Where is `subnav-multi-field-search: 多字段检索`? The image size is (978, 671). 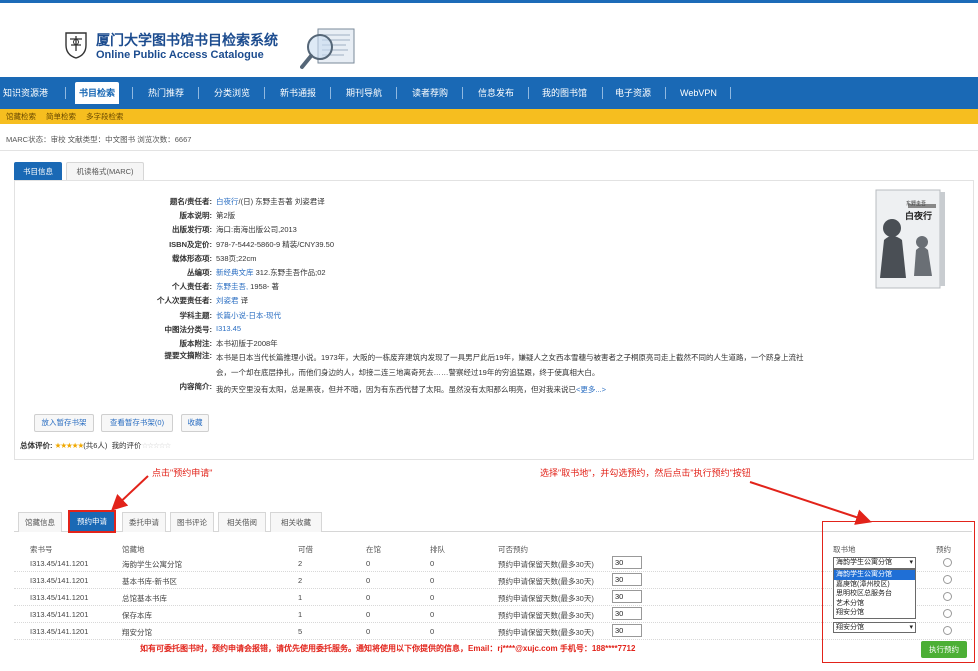
subnav-multi-field-search: 多字段检索 is located at coordinates (105, 116).